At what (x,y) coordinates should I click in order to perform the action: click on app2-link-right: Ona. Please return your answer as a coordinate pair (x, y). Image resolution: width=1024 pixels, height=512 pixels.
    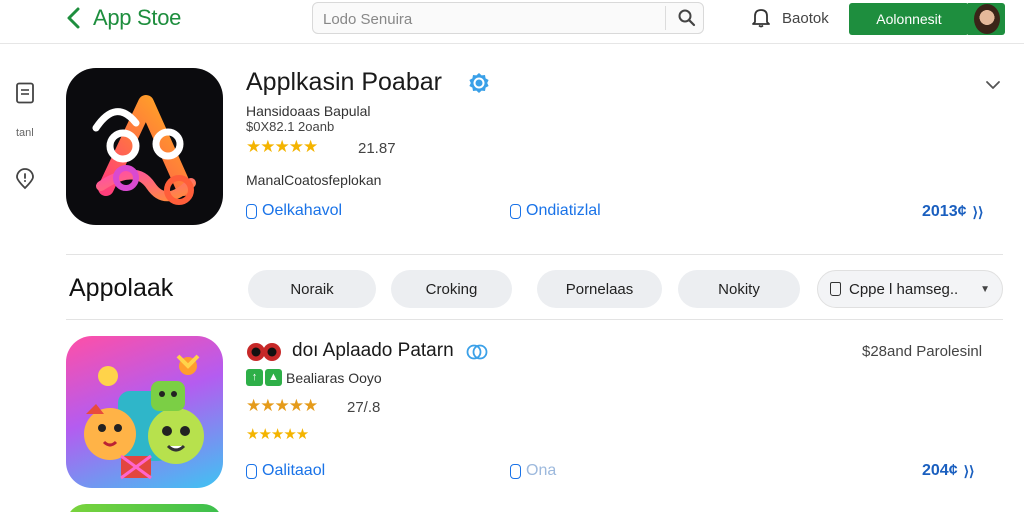
    Looking at the image, I should click on (533, 471).